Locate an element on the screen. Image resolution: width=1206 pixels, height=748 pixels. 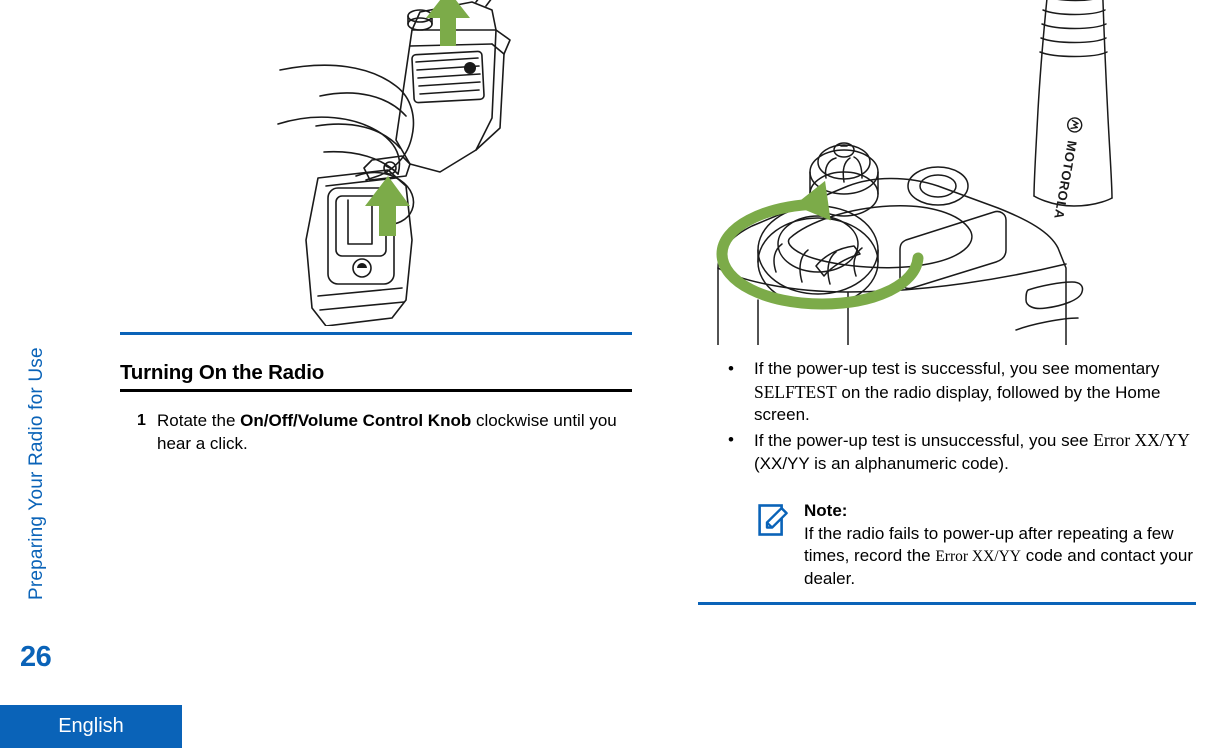
svg-text: MOTOROLA is located at coordinates (1065, 179).